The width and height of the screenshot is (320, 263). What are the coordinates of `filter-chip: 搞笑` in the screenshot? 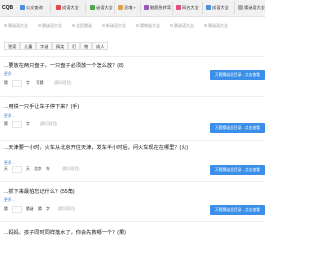 It's located at (60, 46).